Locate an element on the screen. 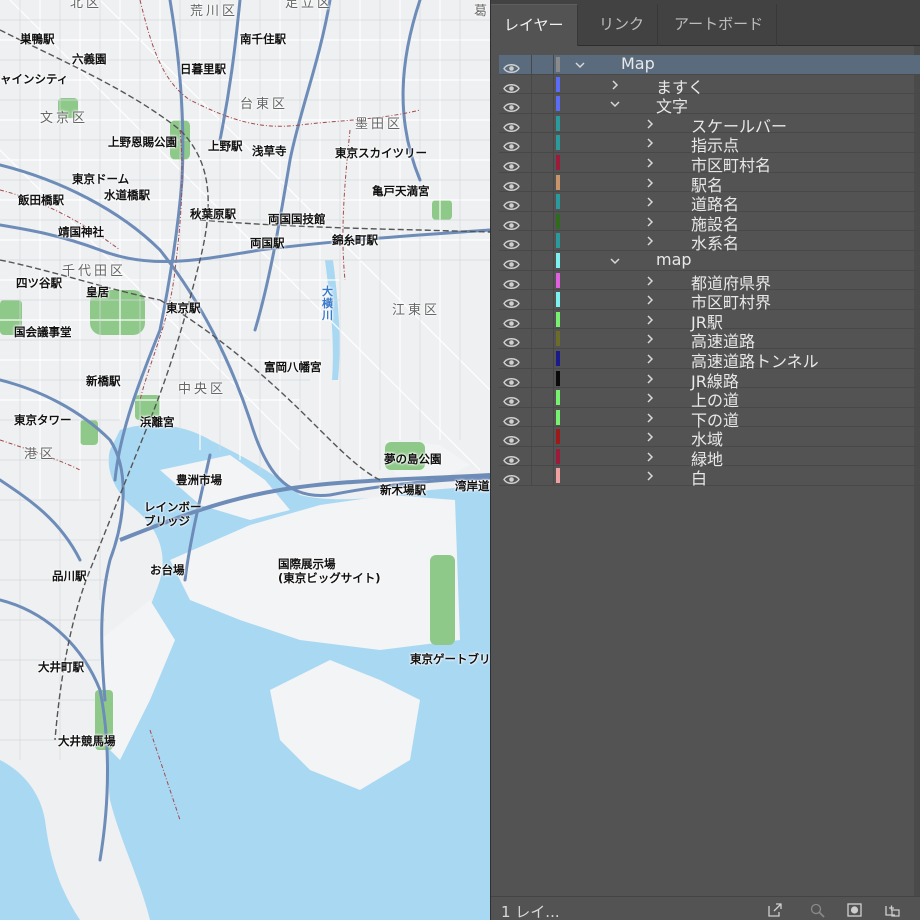  map-label: 日暮里駅 is located at coordinates (203, 69).